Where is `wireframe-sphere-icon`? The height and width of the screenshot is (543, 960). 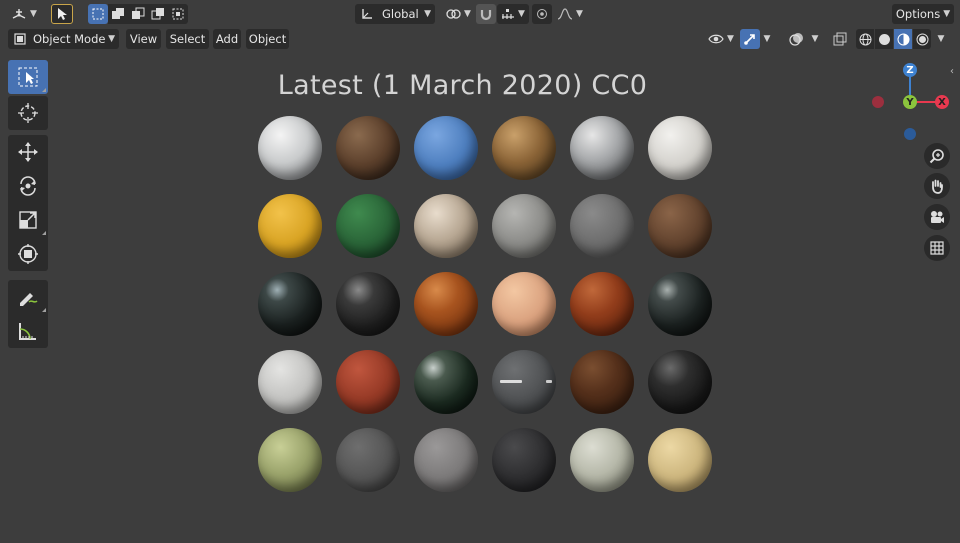
wireframe-sphere-icon is located at coordinates (865, 39).